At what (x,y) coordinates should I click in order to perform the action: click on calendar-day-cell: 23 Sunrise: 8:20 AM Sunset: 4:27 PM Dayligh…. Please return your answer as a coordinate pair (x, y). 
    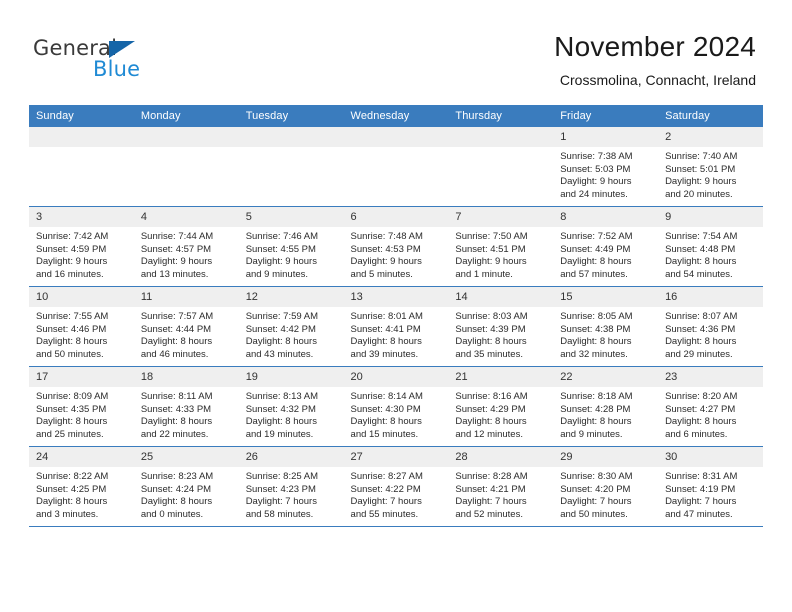
    Looking at the image, I should click on (710, 406).